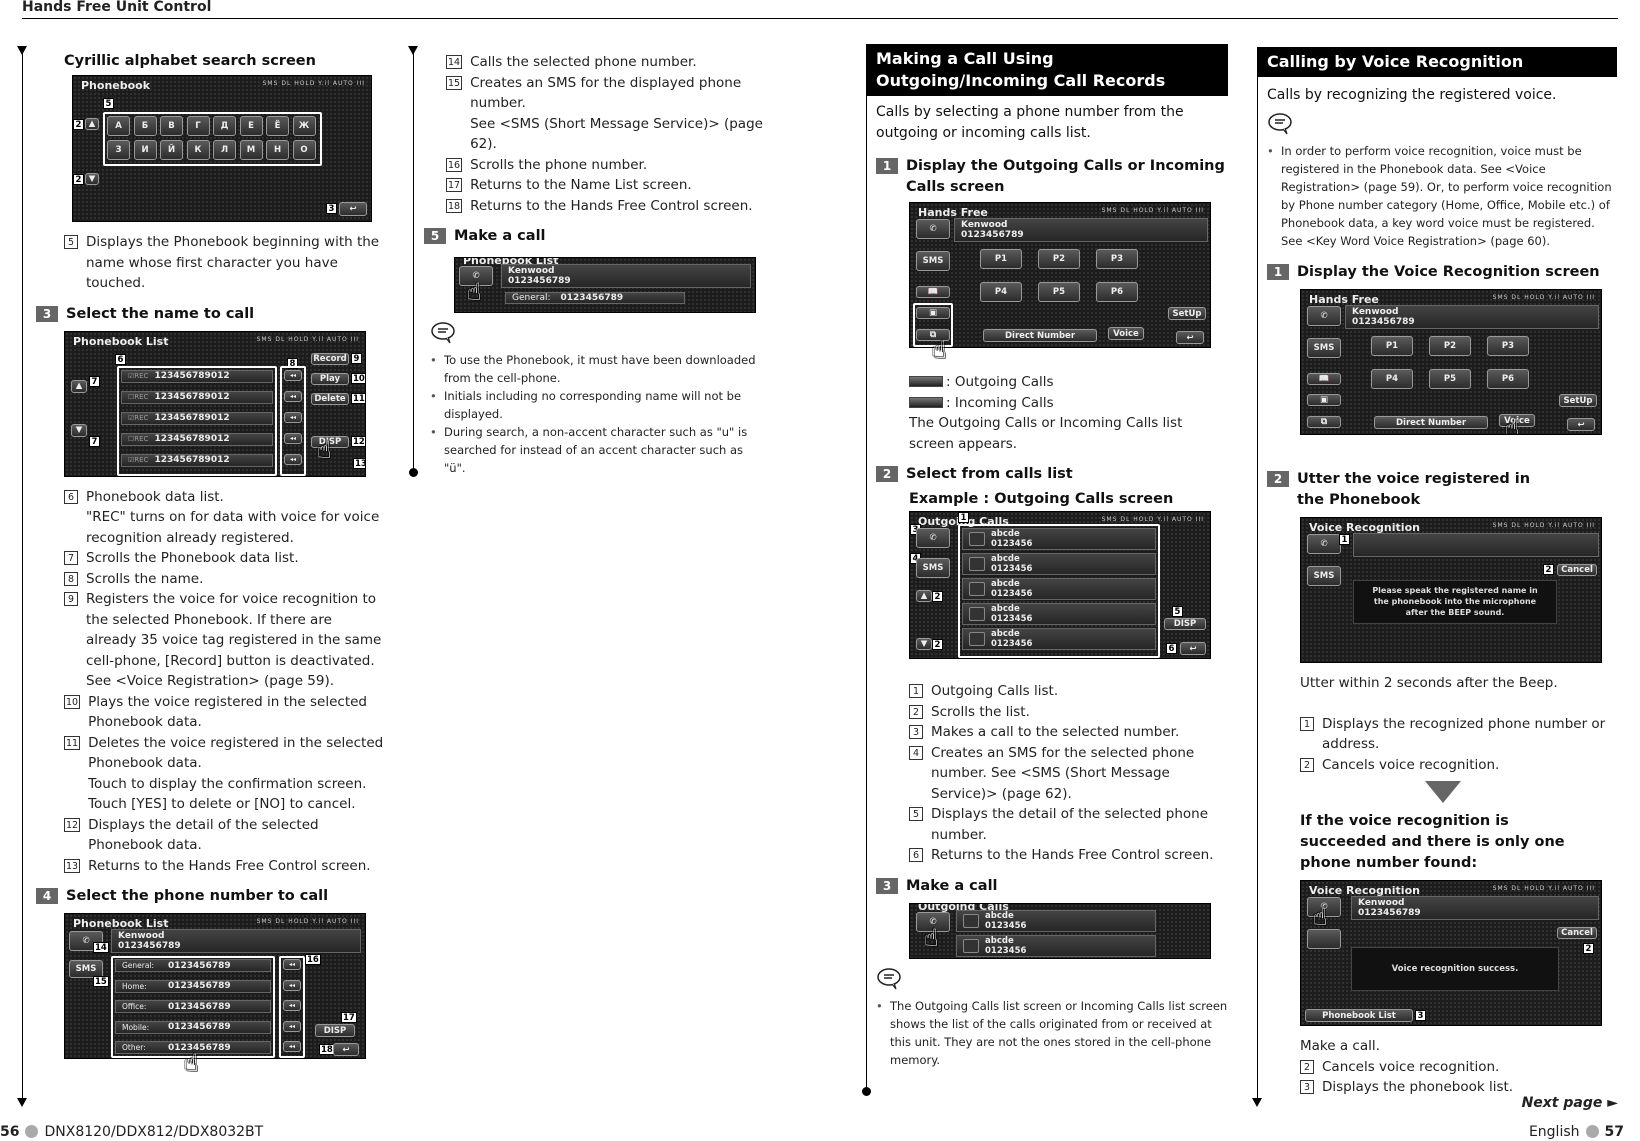 The height and width of the screenshot is (1141, 1640). I want to click on flow-arrow-start, so click(413, 50).